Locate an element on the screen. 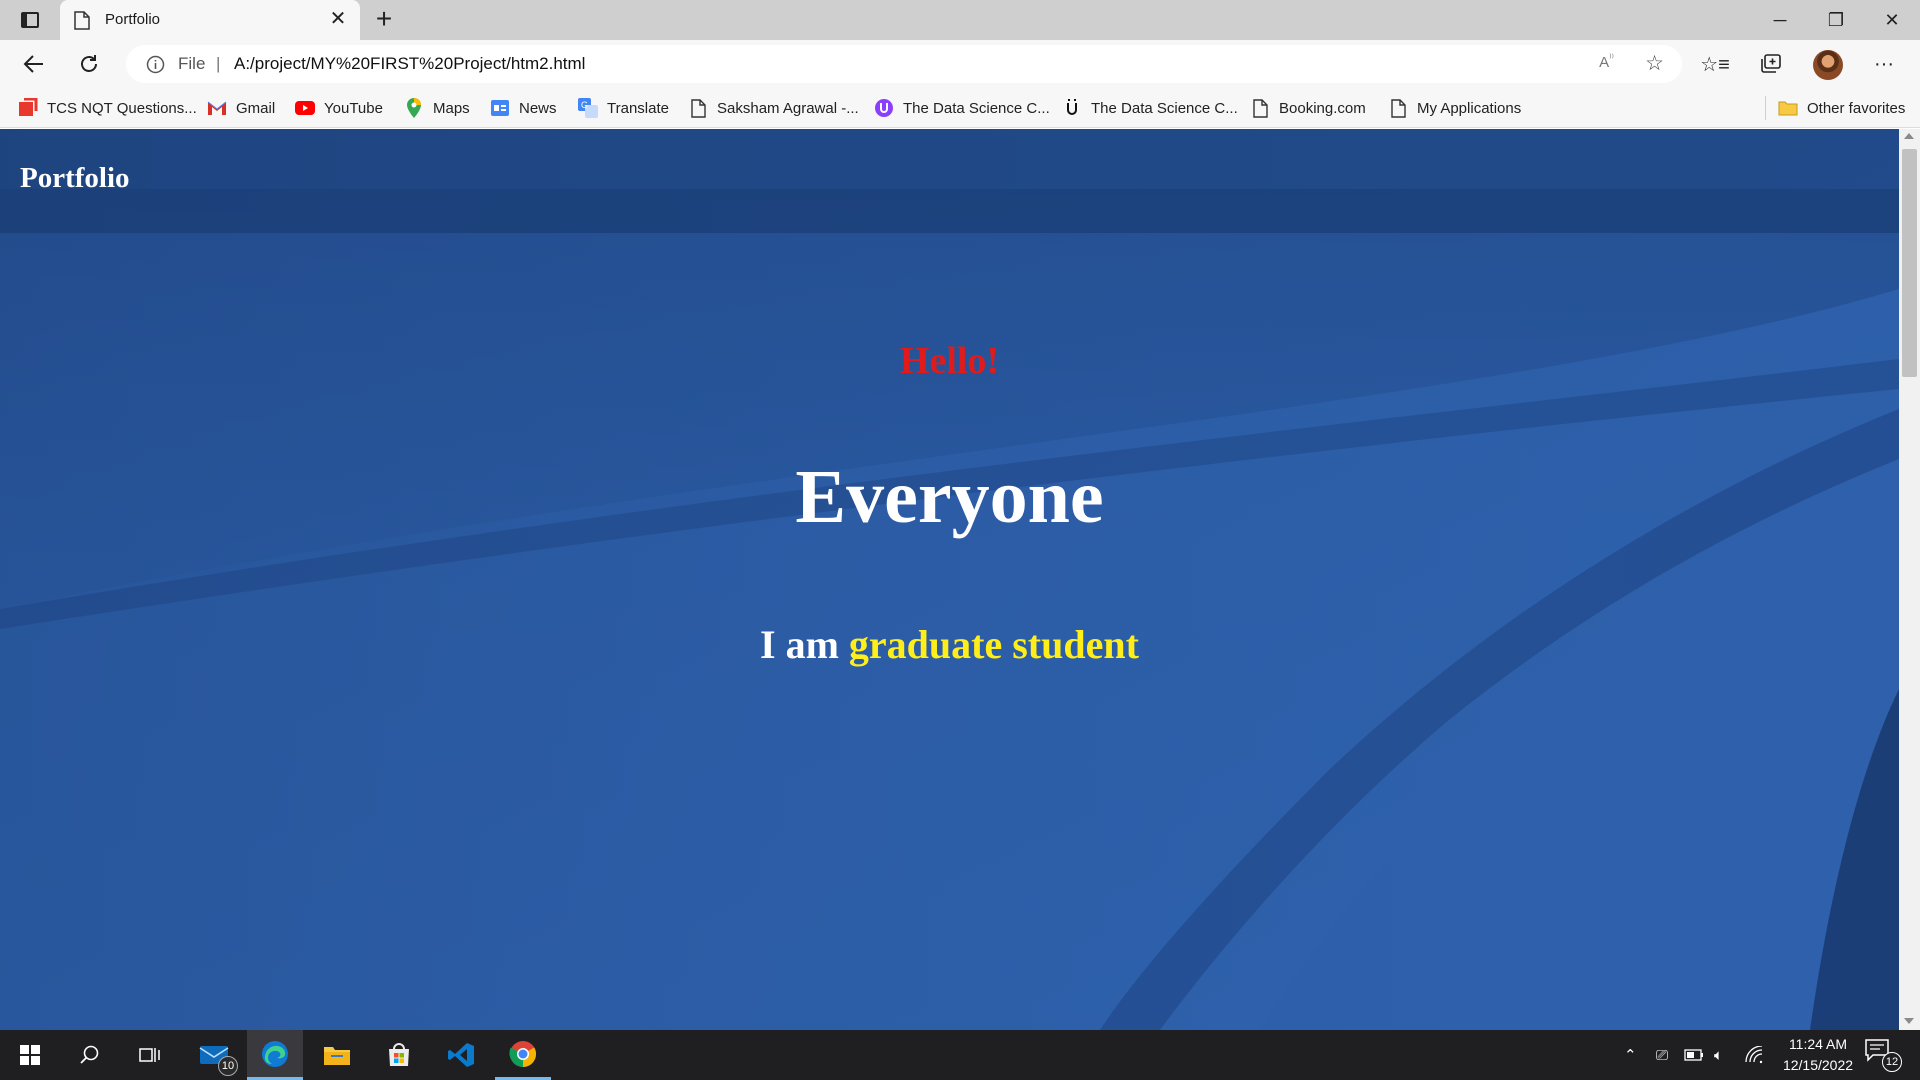  favorite-label: Booking.com is located at coordinates (1322, 108).